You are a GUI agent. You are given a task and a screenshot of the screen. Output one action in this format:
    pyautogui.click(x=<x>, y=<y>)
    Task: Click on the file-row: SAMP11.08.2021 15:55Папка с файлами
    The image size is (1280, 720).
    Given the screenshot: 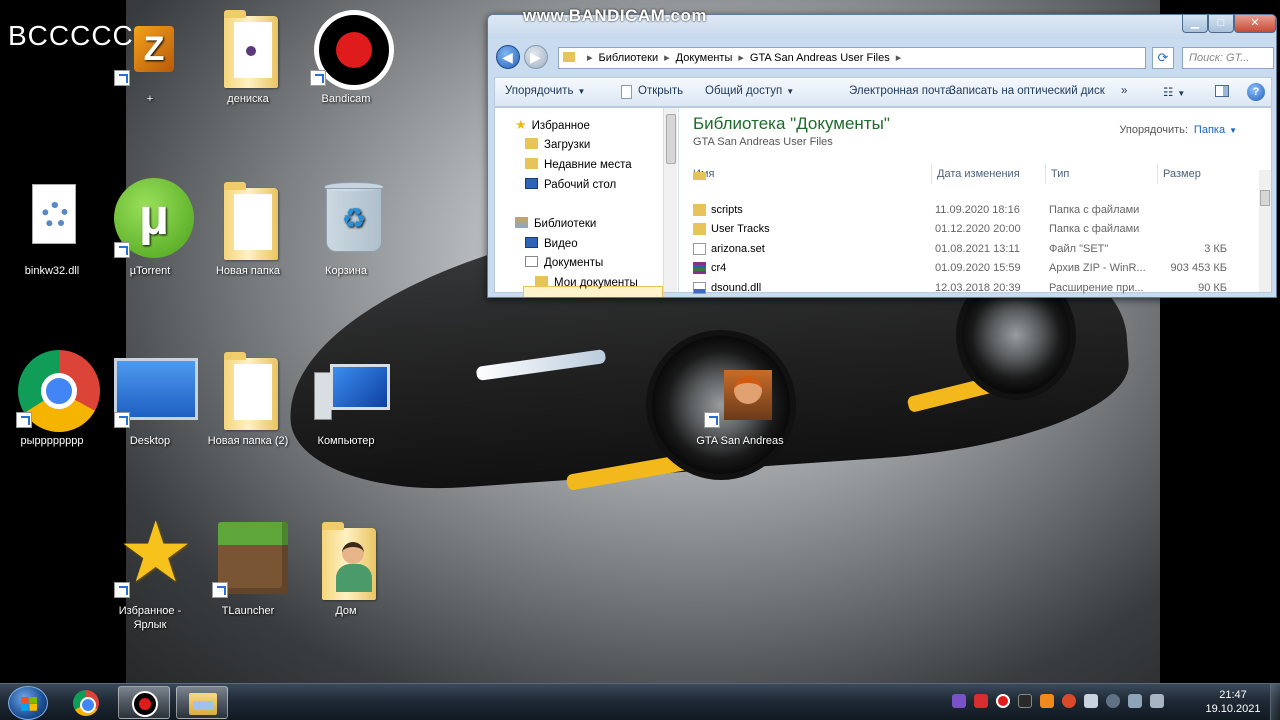 What is the action you would take?
    pyautogui.click(x=969, y=174)
    